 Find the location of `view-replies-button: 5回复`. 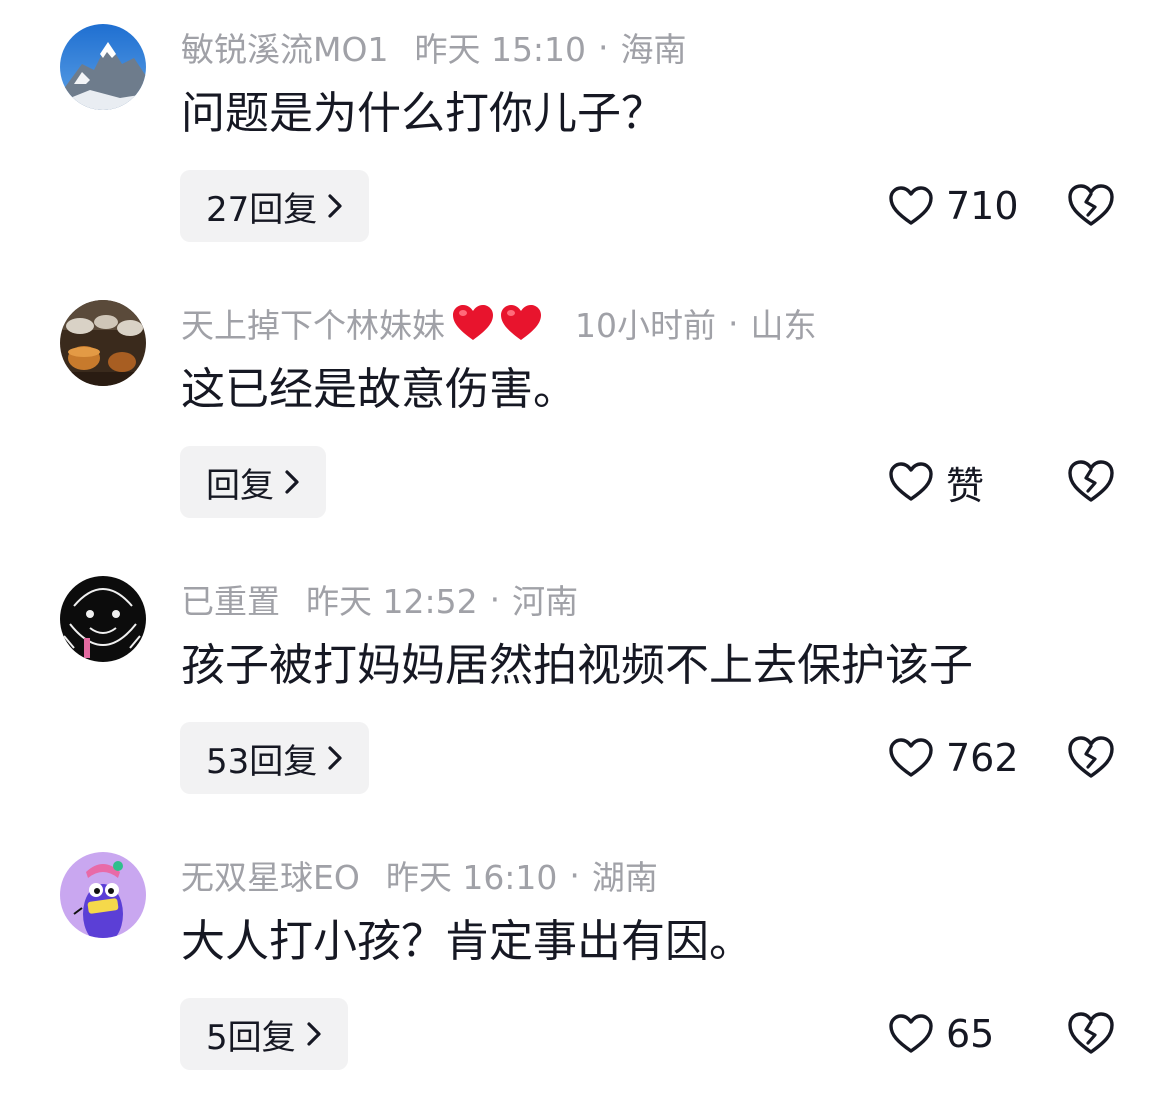

view-replies-button: 5回复 is located at coordinates (264, 1034).